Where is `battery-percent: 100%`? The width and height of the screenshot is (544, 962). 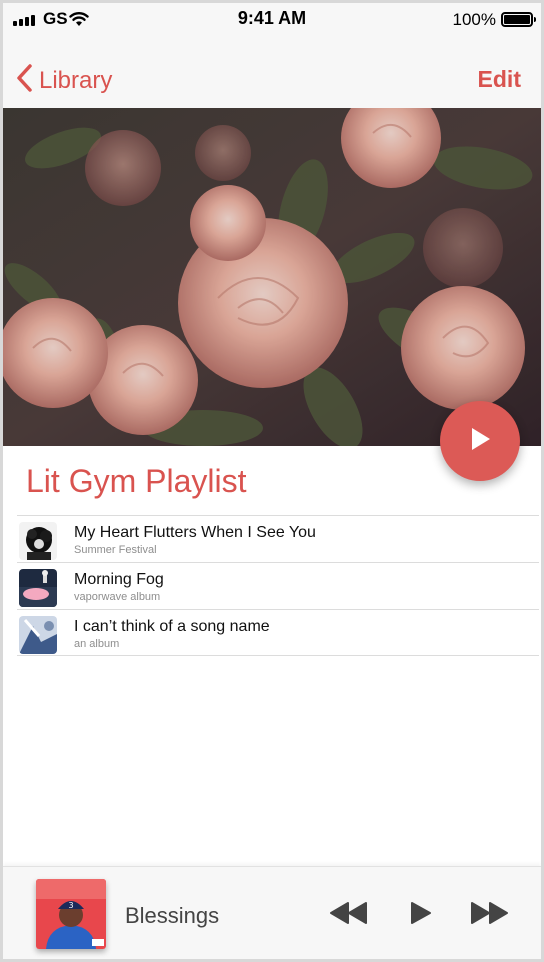
battery-percent: 100% is located at coordinates (474, 19).